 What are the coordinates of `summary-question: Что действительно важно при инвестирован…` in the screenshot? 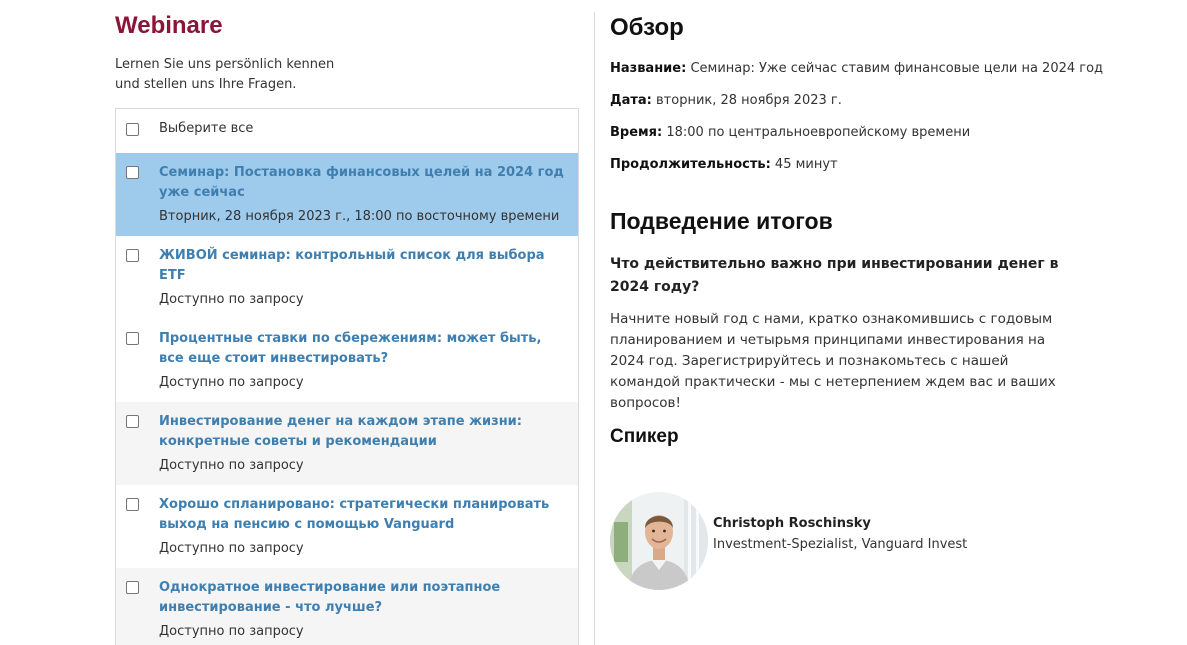 It's located at (834, 275).